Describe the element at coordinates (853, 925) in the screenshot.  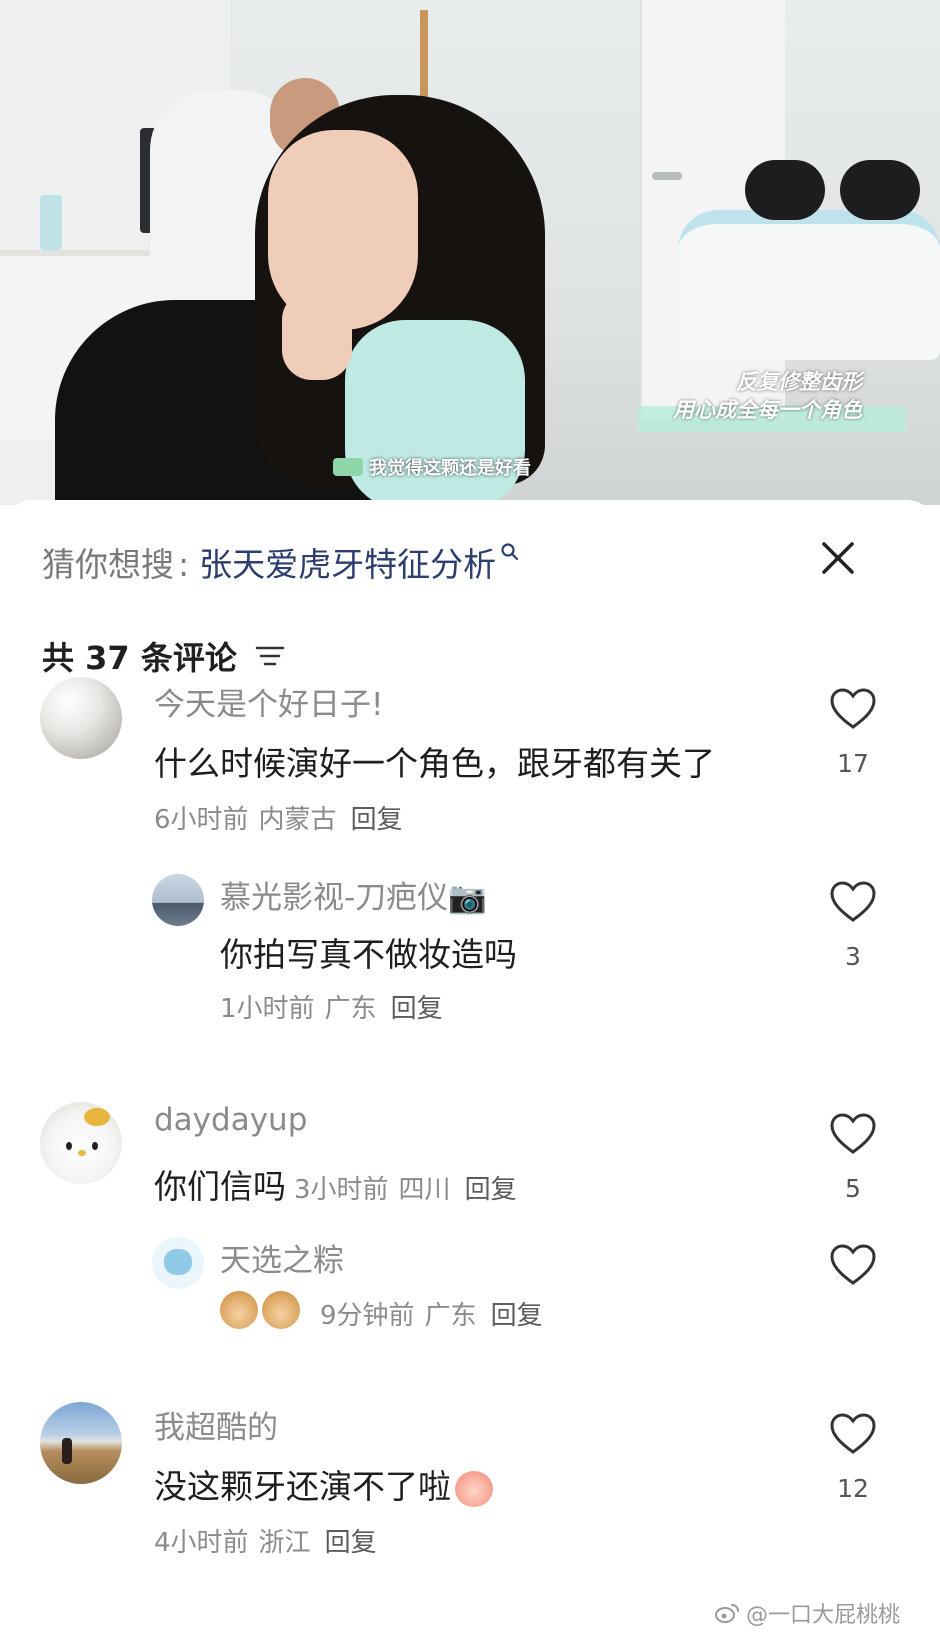
I see `like-button: 3` at that location.